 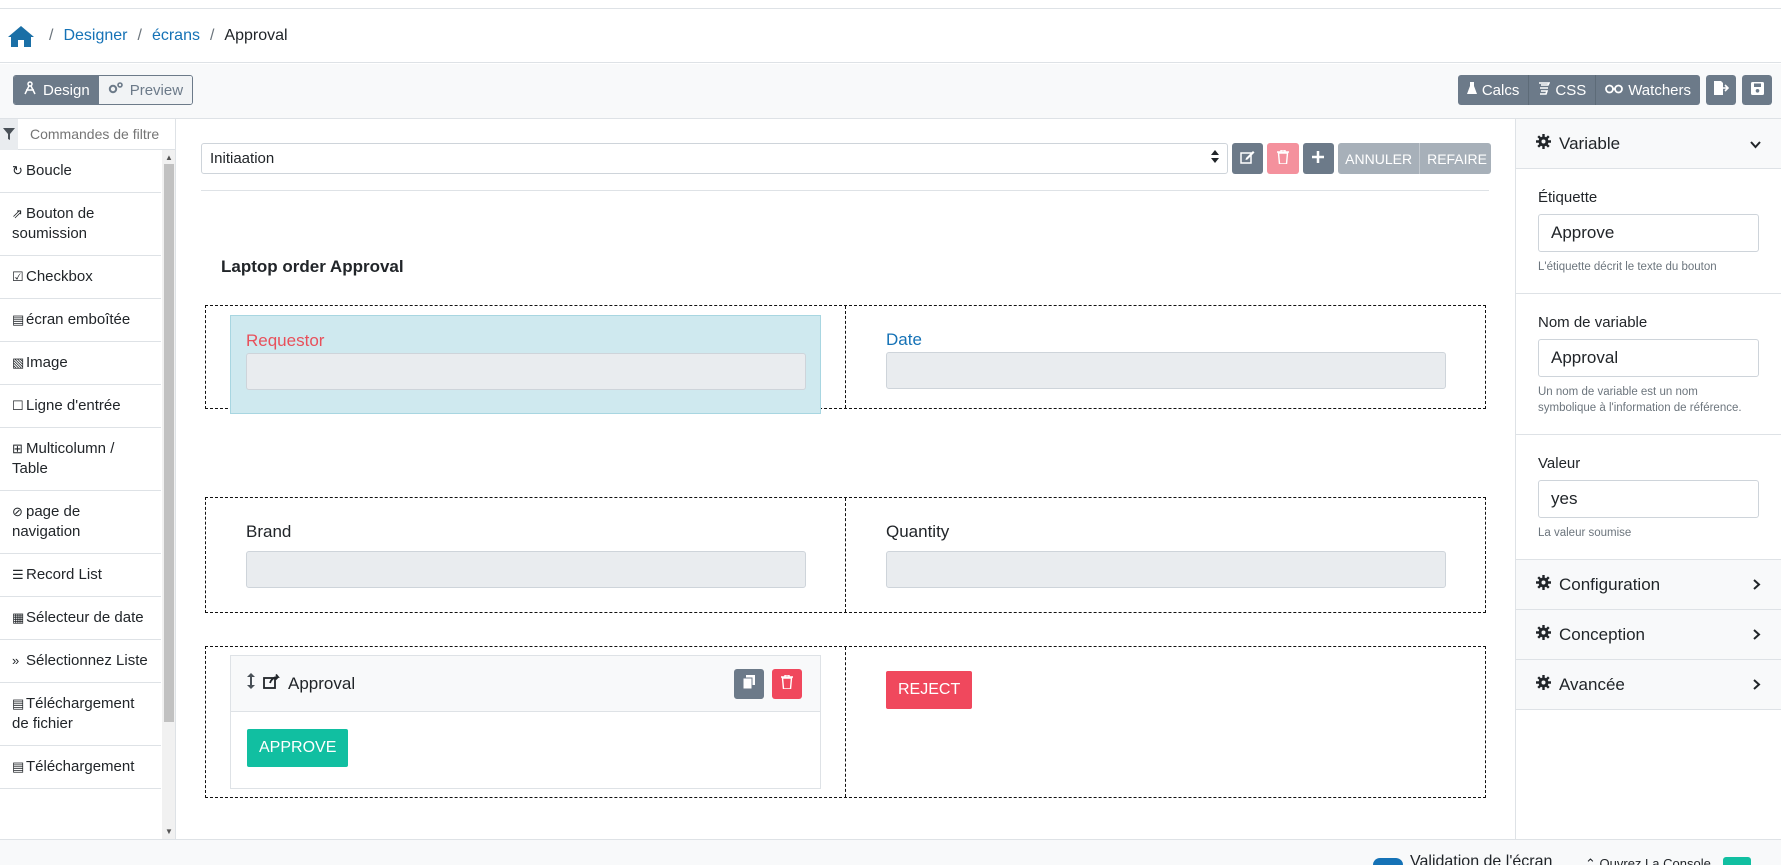 I want to click on label-property-title: Étiquette, so click(x=1568, y=197).